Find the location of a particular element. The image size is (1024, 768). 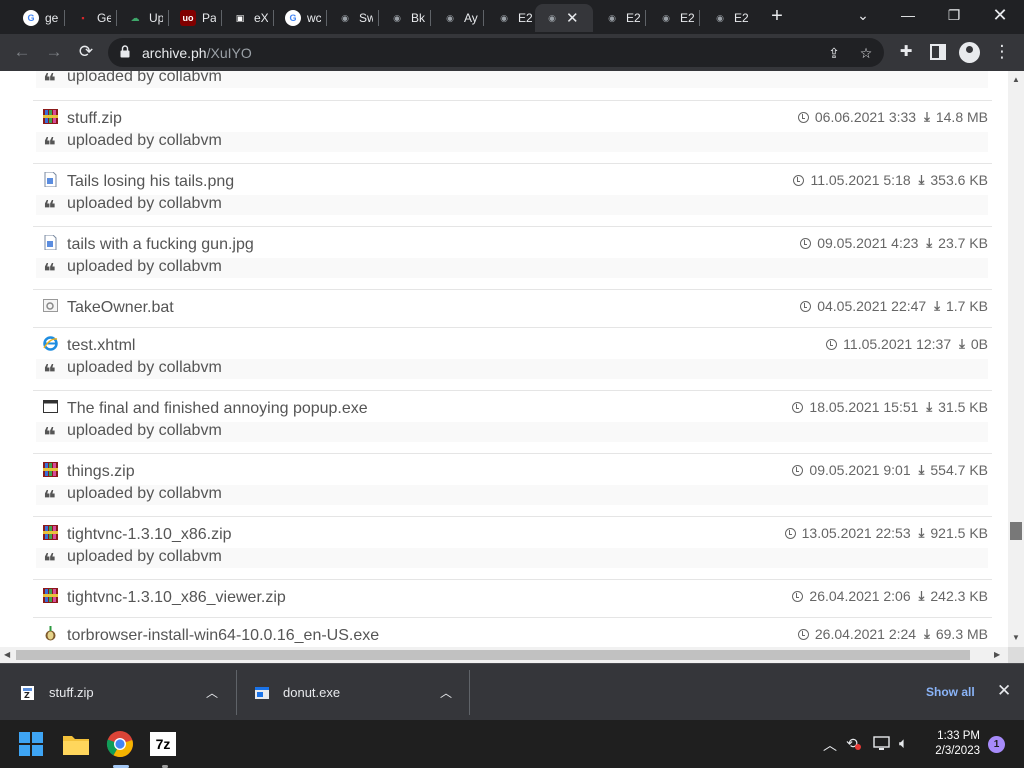

browser-tab: Gge is located at coordinates (38, 18).